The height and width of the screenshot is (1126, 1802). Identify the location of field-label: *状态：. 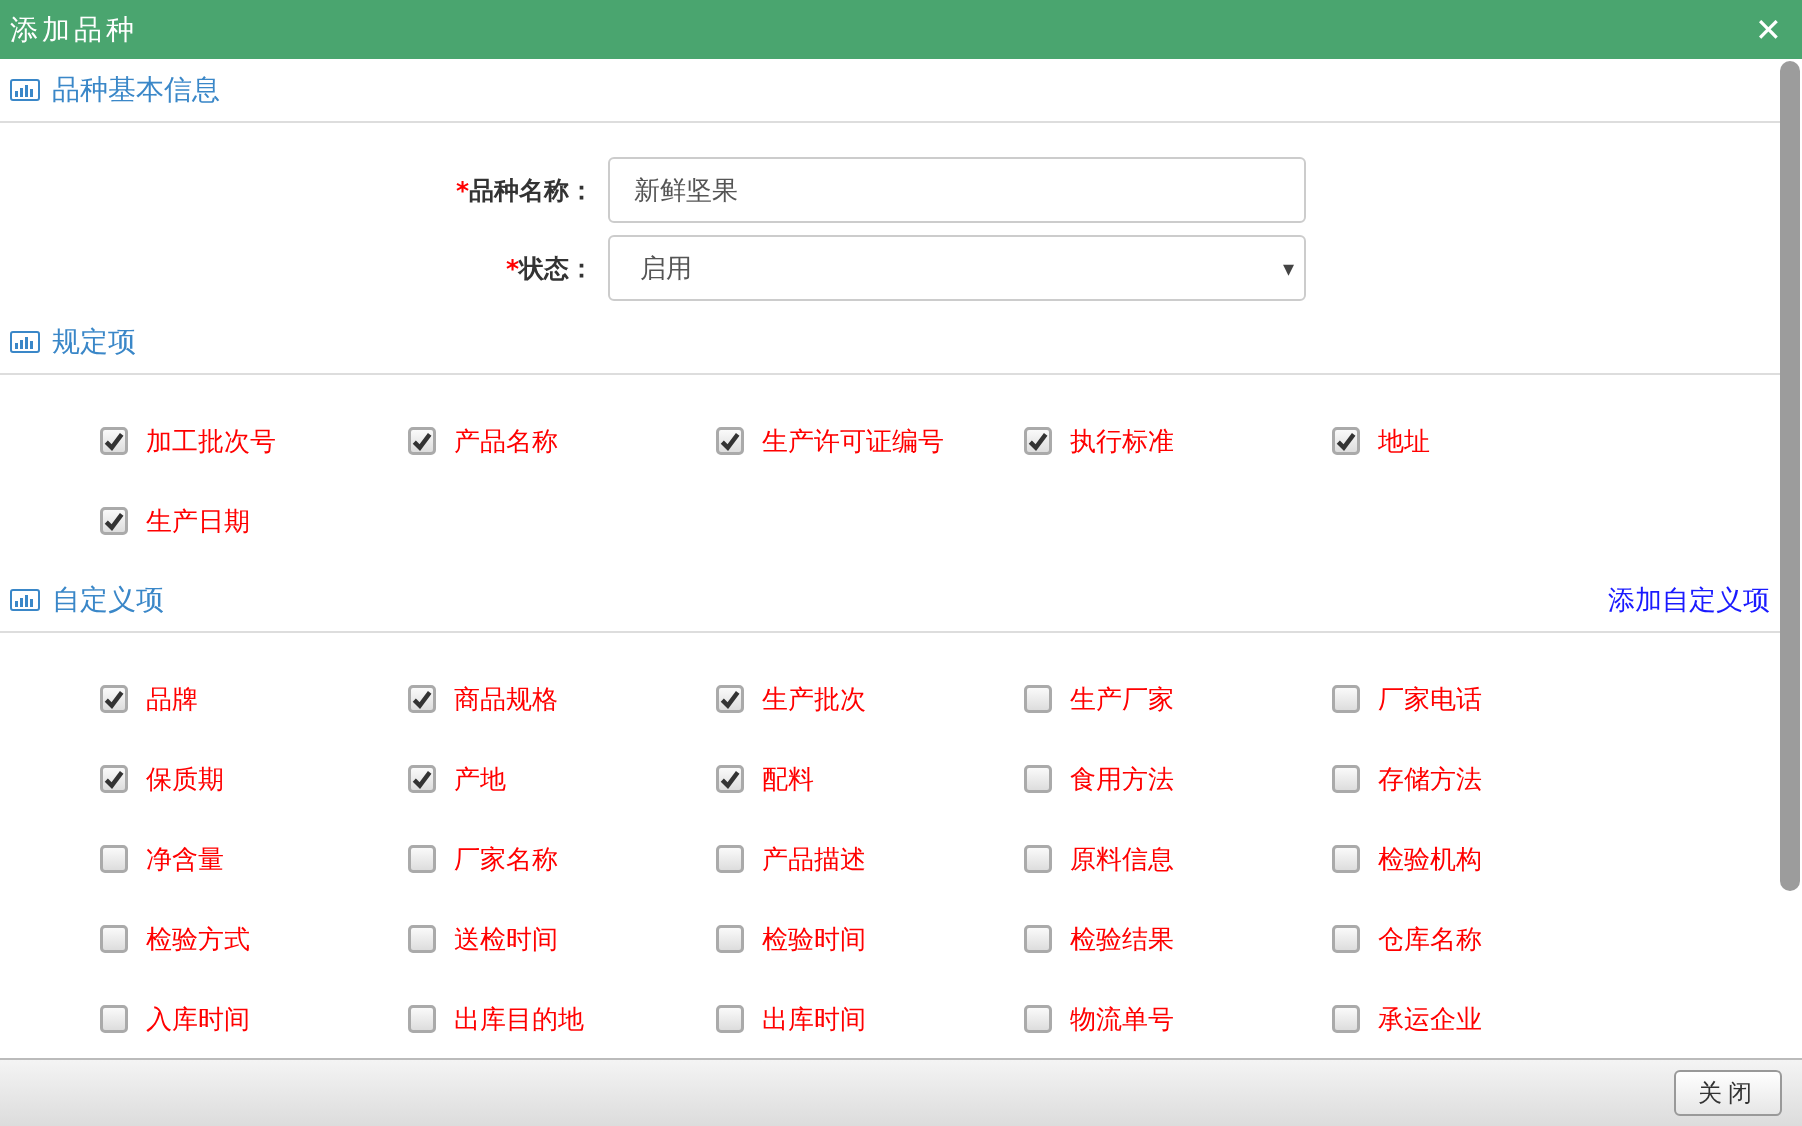
(549, 268).